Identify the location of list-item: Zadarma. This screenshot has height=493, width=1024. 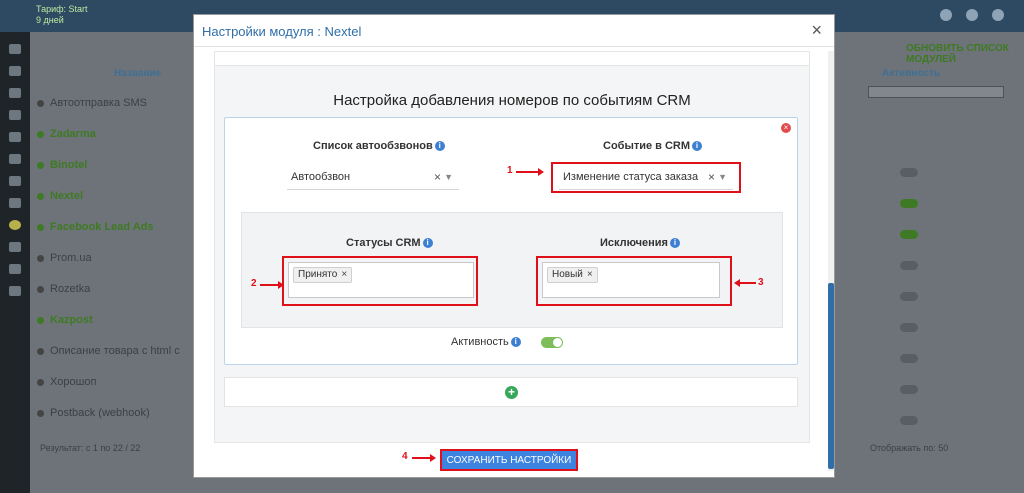
(107, 142).